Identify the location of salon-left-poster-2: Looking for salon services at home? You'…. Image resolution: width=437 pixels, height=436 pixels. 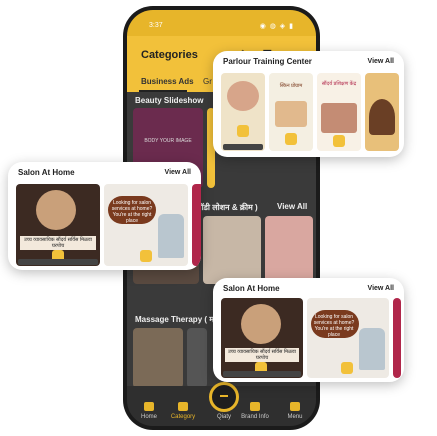
(146, 225).